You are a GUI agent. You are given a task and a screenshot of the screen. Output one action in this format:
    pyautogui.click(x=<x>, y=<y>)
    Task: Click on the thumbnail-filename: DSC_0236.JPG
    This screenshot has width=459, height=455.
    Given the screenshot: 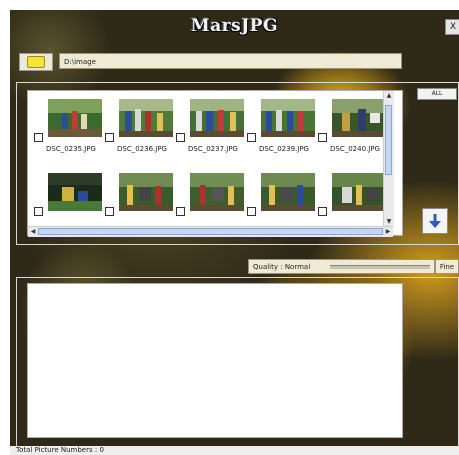 What is the action you would take?
    pyautogui.click(x=142, y=149)
    